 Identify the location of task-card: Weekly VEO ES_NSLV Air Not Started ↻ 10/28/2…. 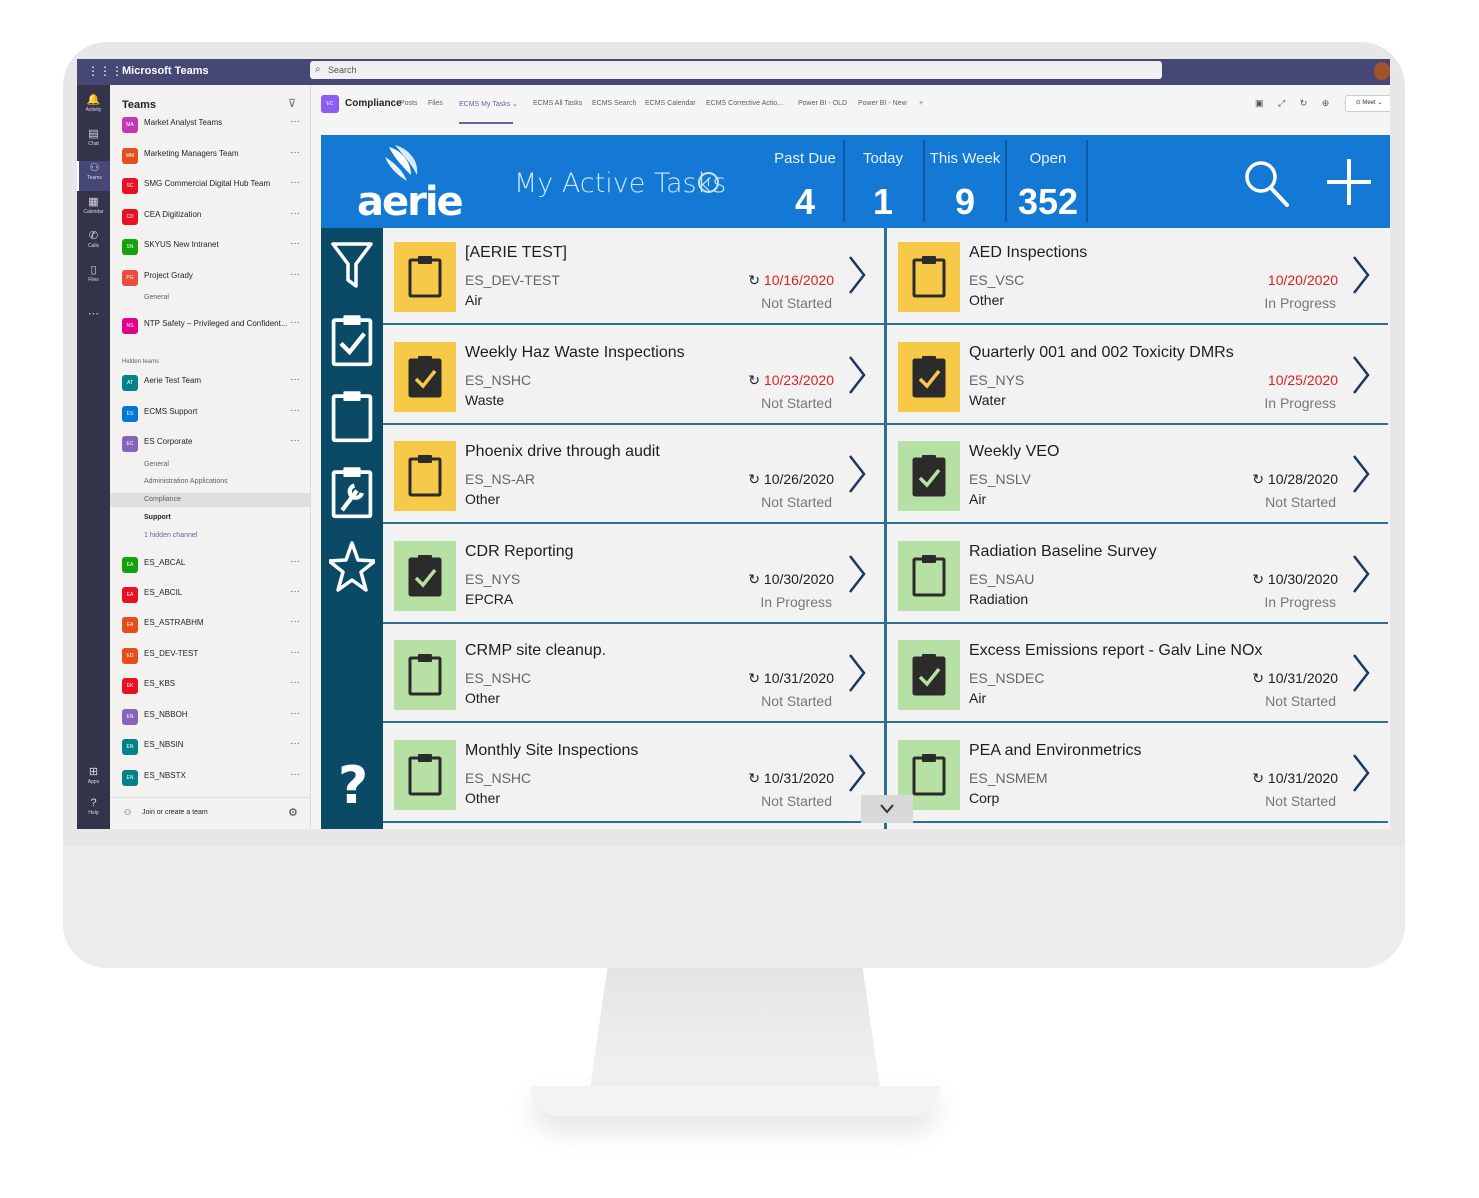
(1137, 475).